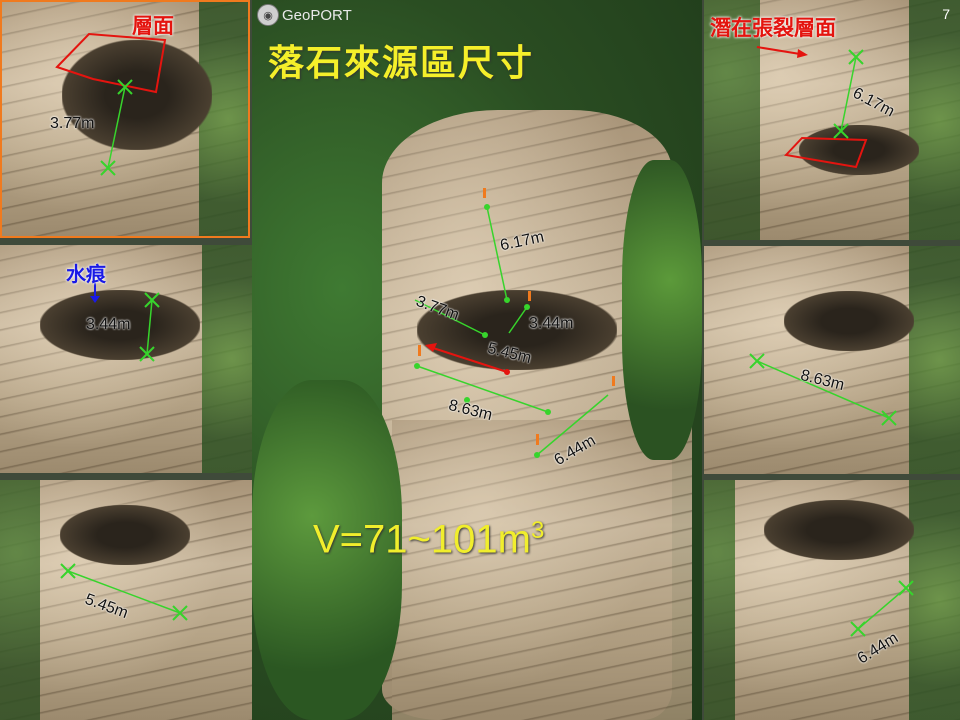  I want to click on logo-text: GeoPORT, so click(317, 15).